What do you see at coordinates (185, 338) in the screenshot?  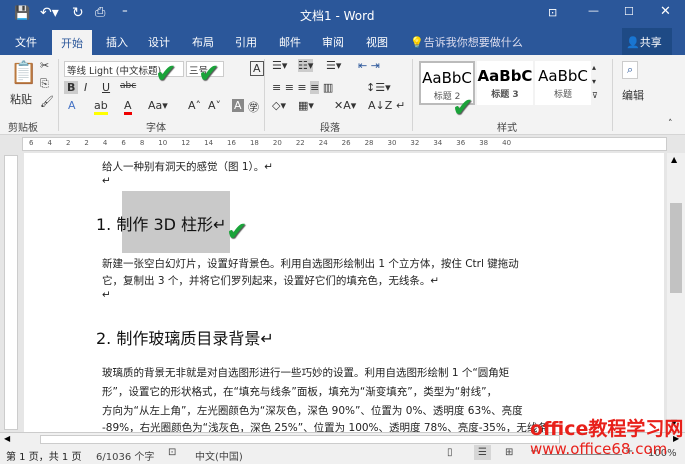 I see `heading-2: 2. 制作玻璃质目录背景↵` at bounding box center [185, 338].